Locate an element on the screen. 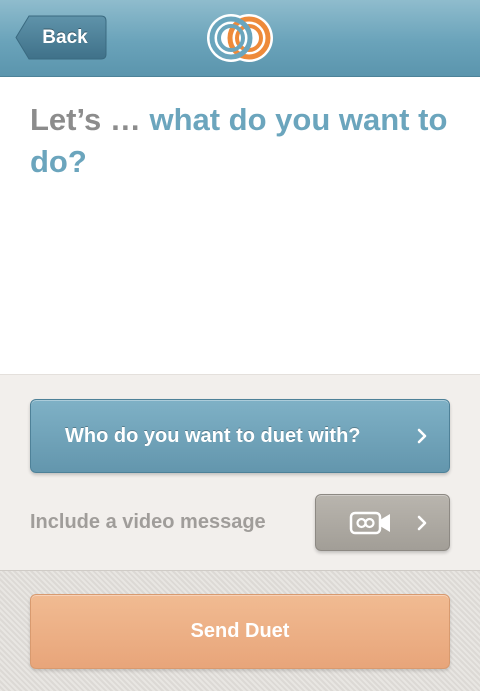  video-message-label: Include a video message is located at coordinates (148, 522).